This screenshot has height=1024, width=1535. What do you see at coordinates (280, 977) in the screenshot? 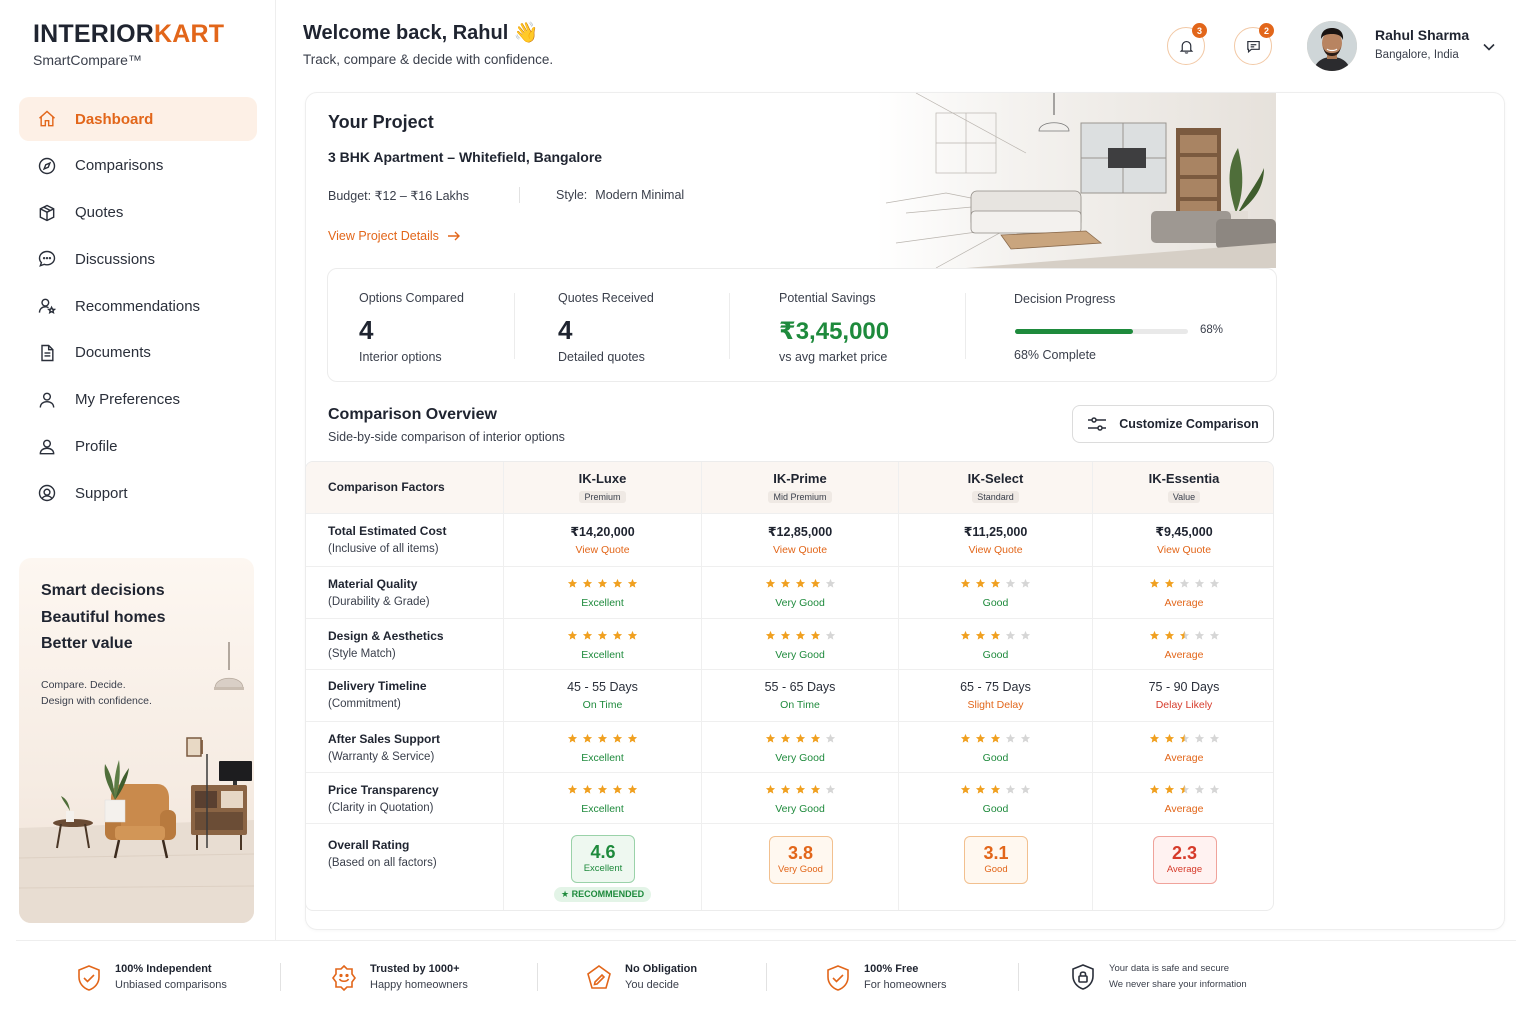
I see `footer-divider` at bounding box center [280, 977].